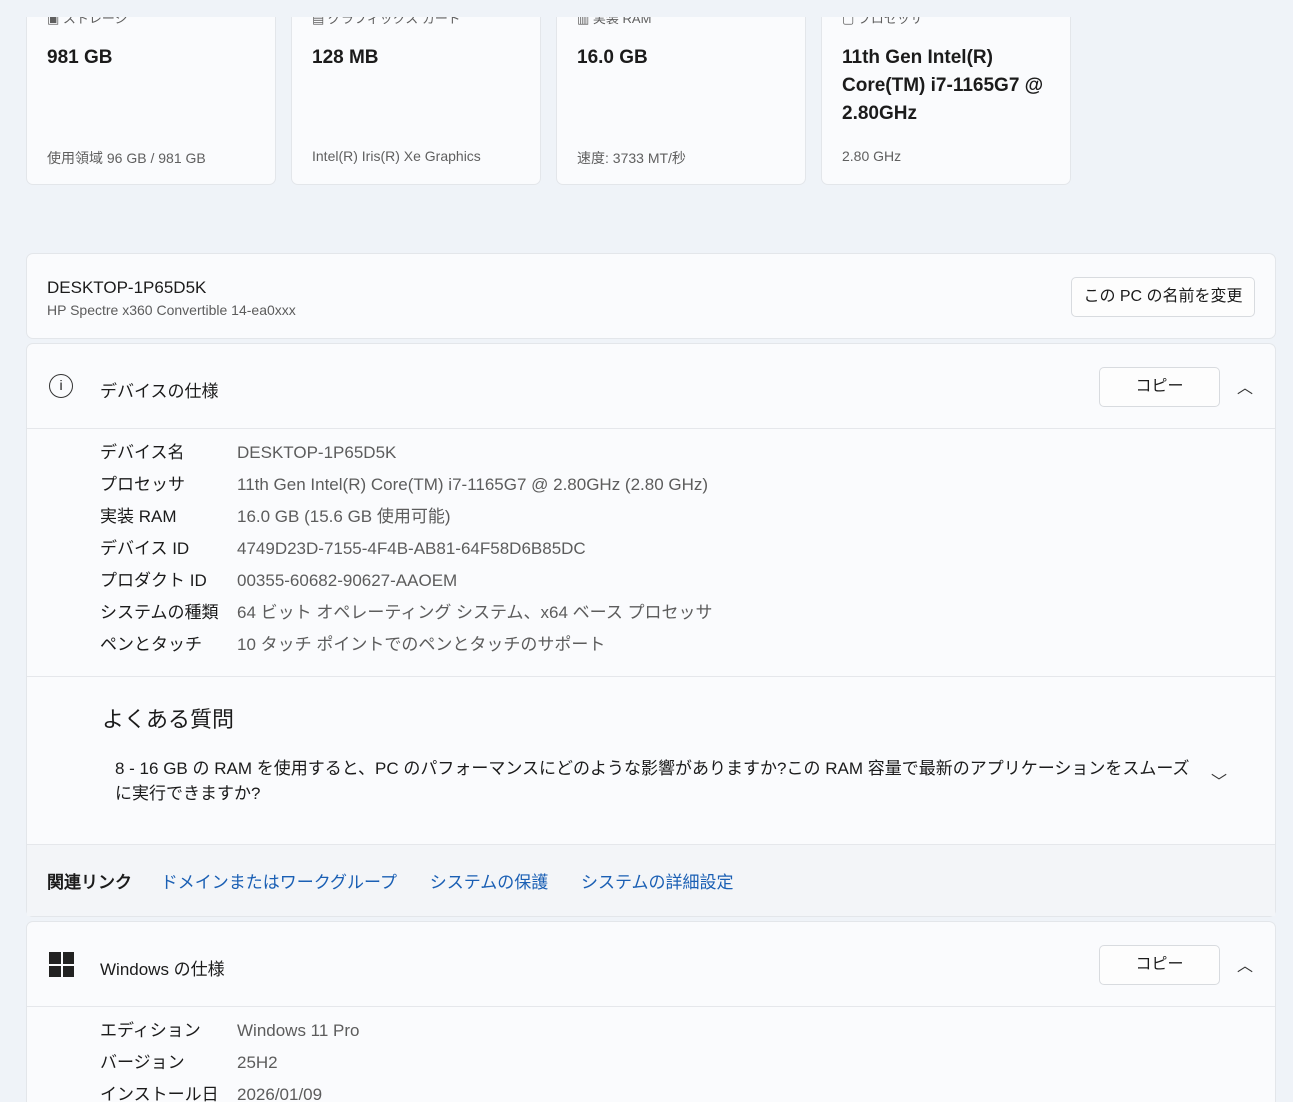  I want to click on related-links-label: 関連リンク, so click(89, 882).